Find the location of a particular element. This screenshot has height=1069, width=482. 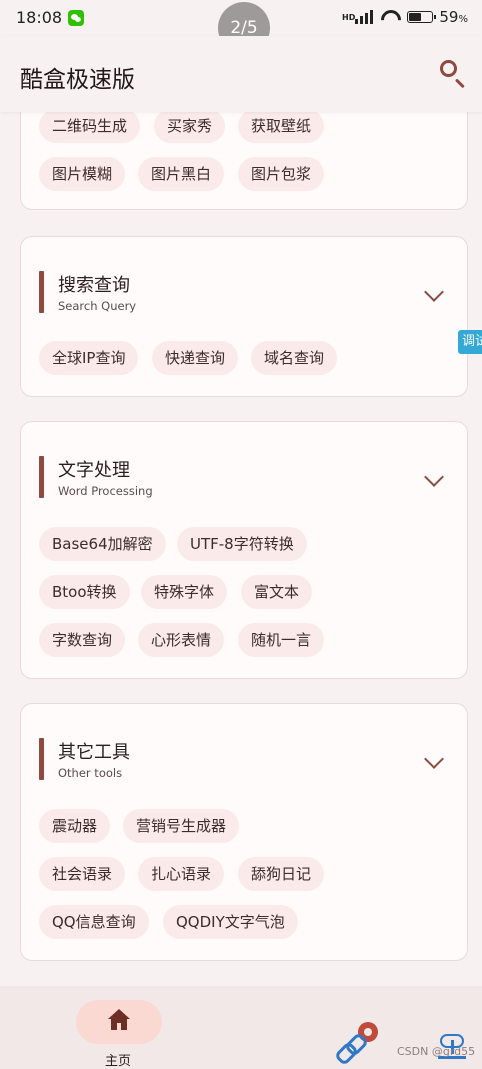

app-title: 酷盒极速版 is located at coordinates (77, 80).